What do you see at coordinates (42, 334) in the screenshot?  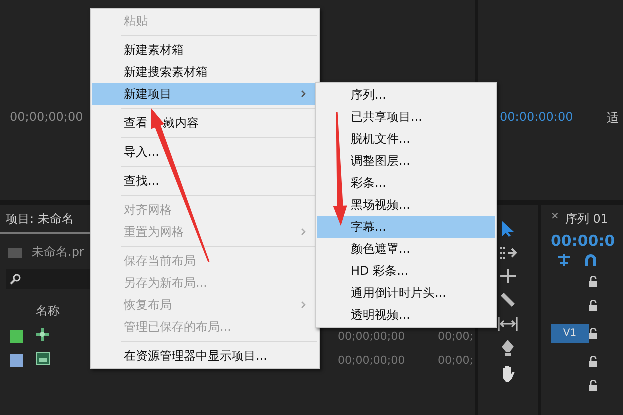 I see `sequence-icon` at bounding box center [42, 334].